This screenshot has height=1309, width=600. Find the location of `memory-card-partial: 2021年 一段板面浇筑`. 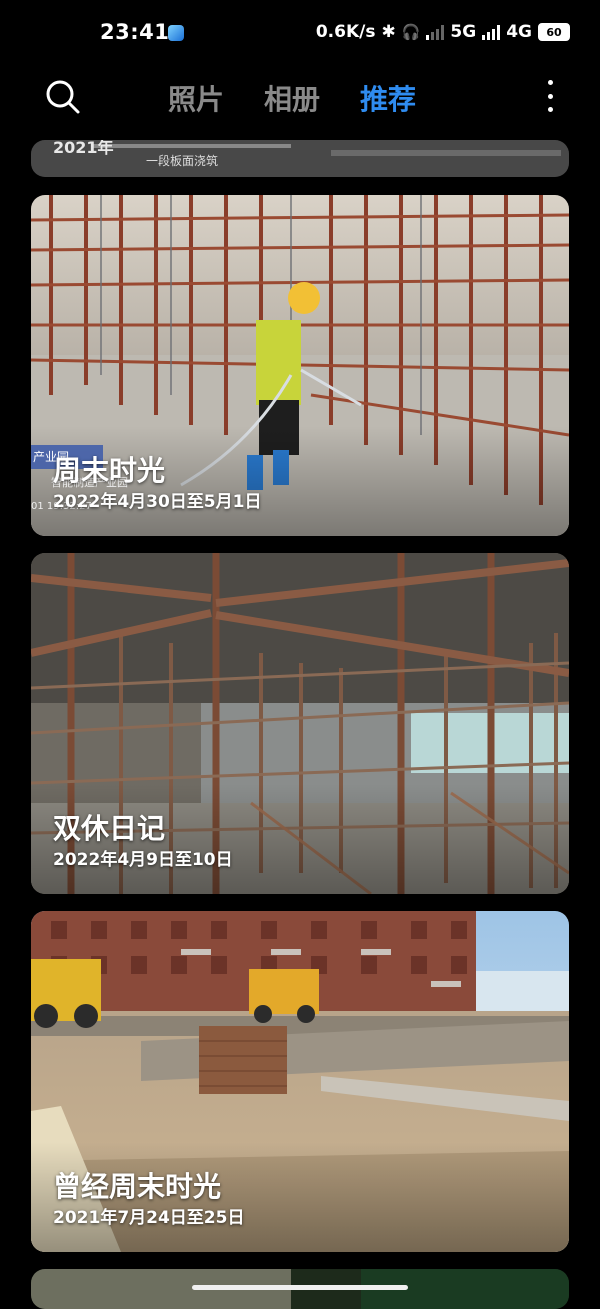

memory-card-partial: 2021年 一段板面浇筑 is located at coordinates (300, 158).